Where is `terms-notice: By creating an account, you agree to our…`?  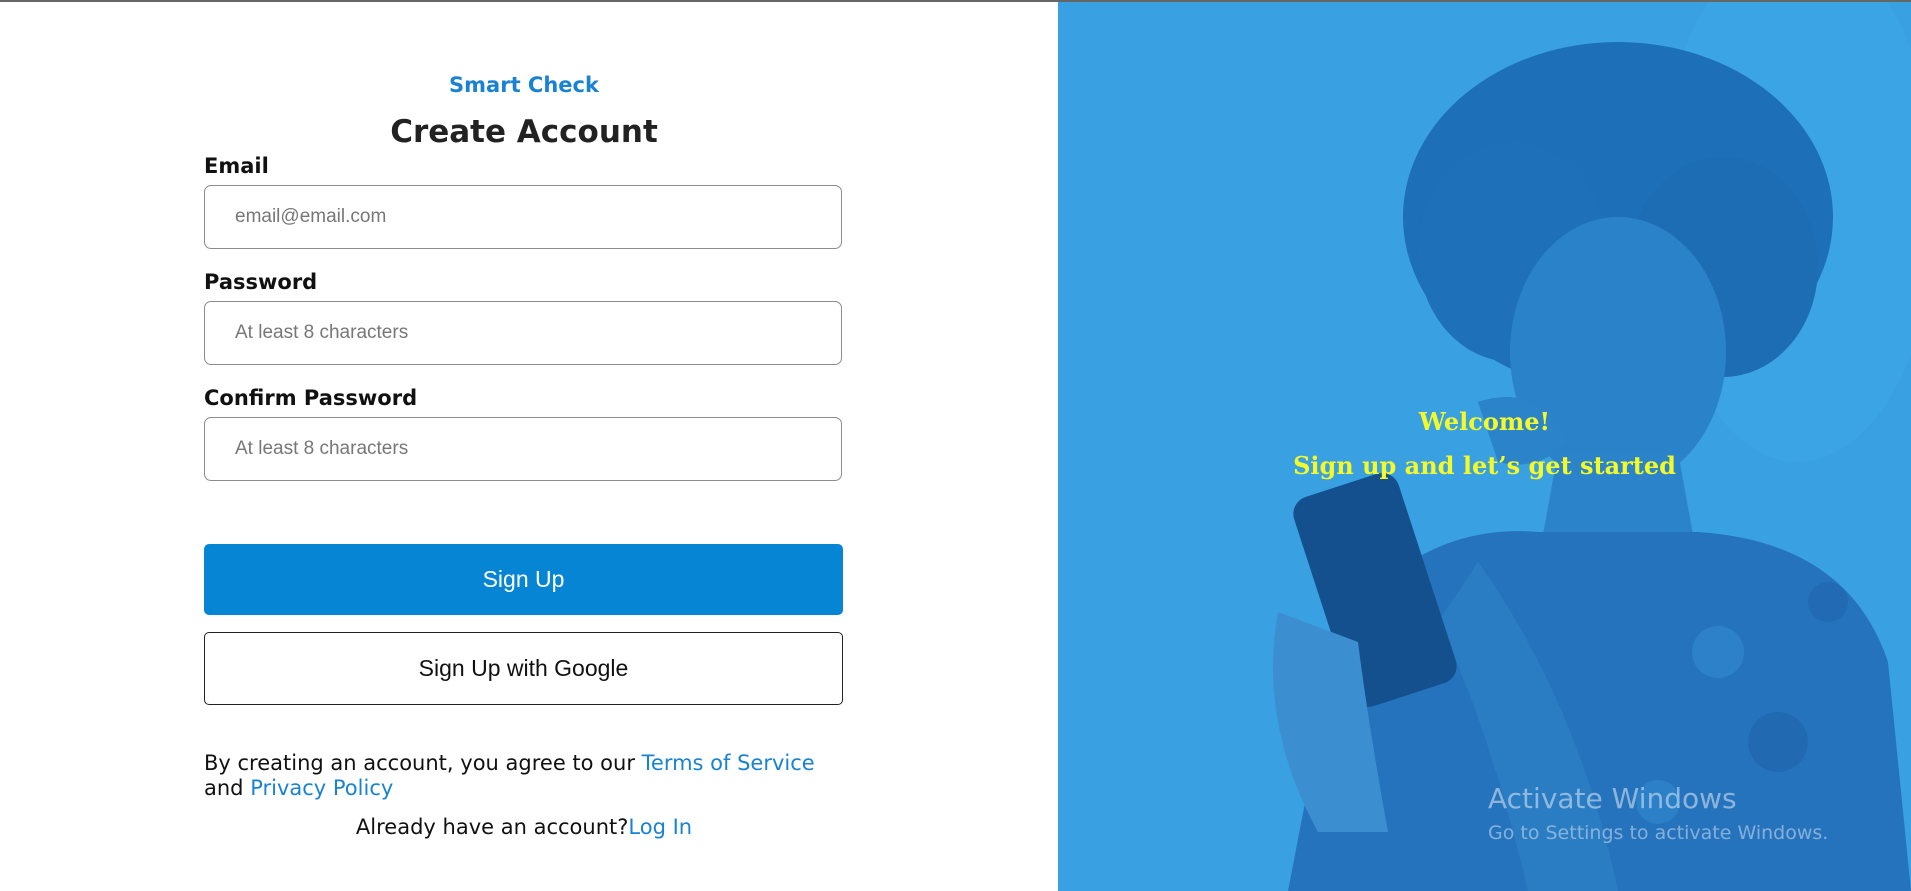 terms-notice: By creating an account, you agree to our… is located at coordinates (524, 776).